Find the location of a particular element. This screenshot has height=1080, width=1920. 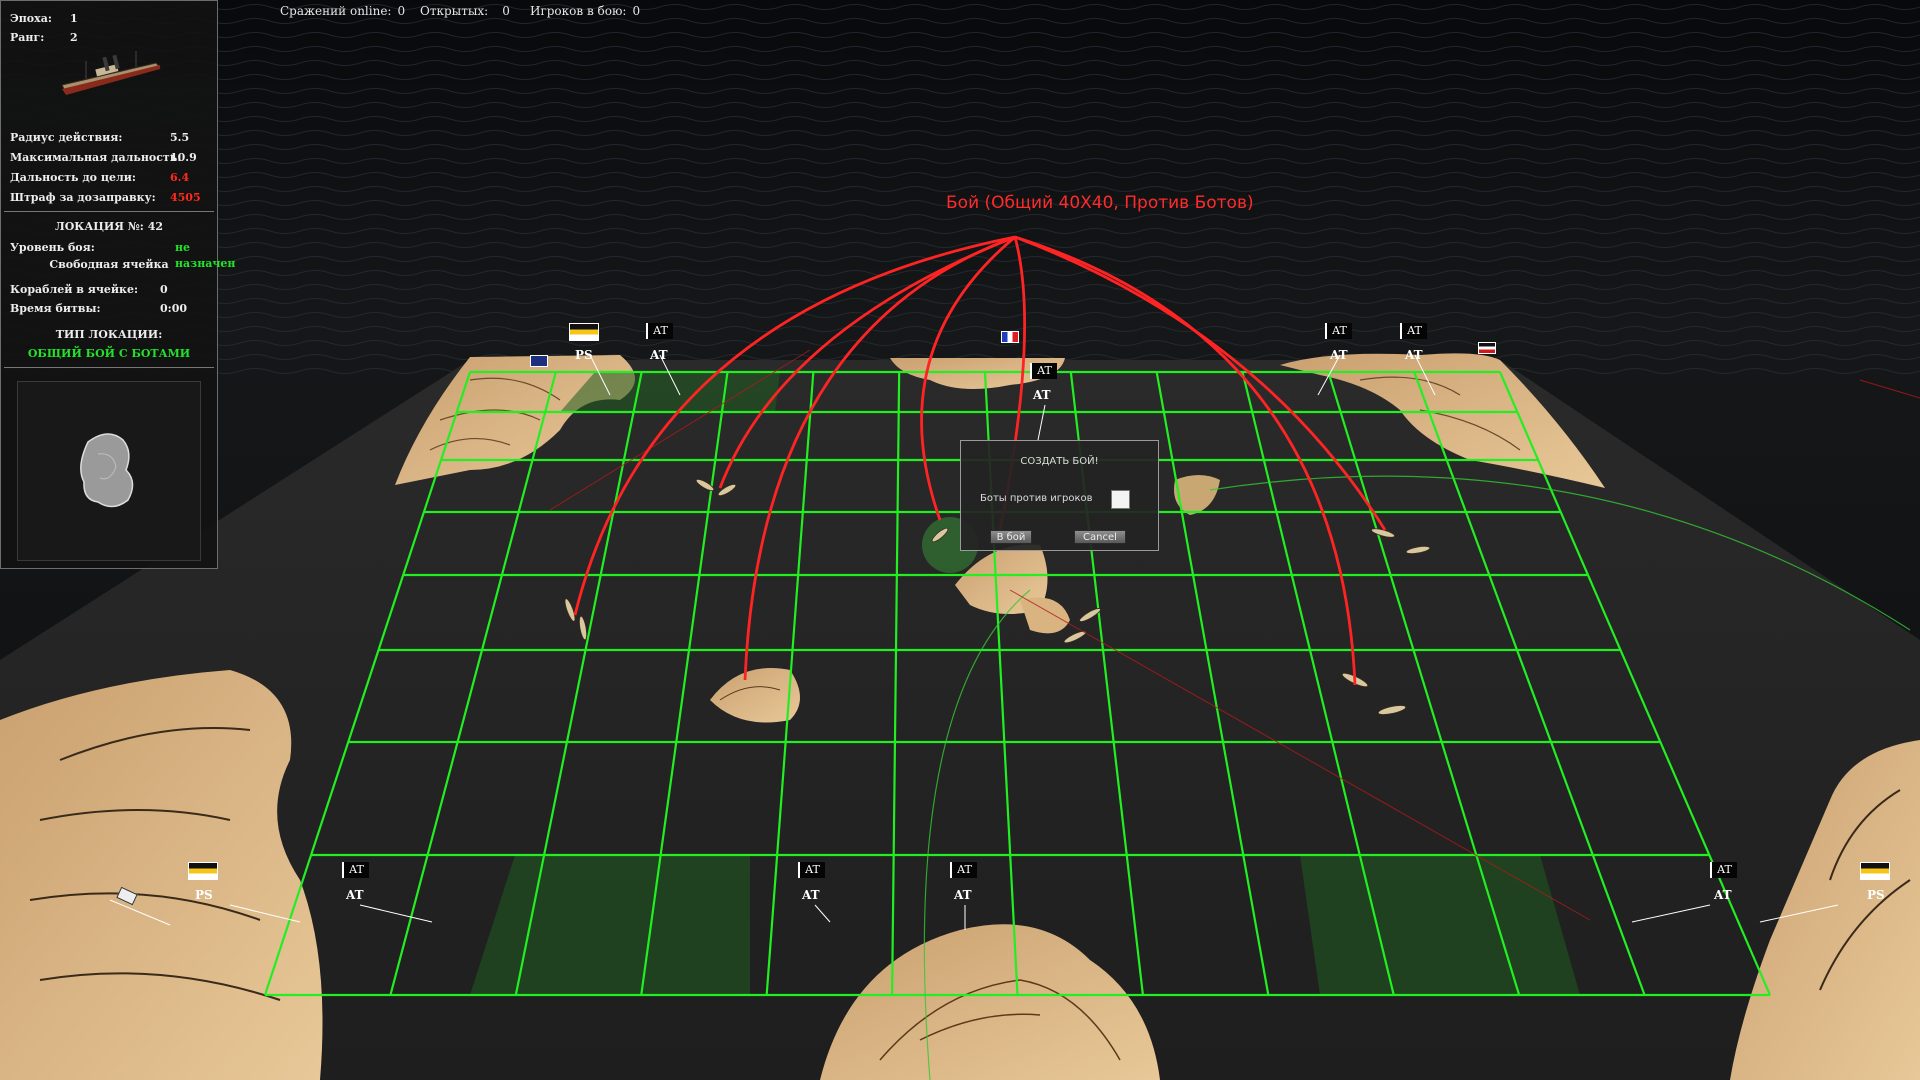

radius-row: Радиус действия: 5.5 is located at coordinates (109, 138).